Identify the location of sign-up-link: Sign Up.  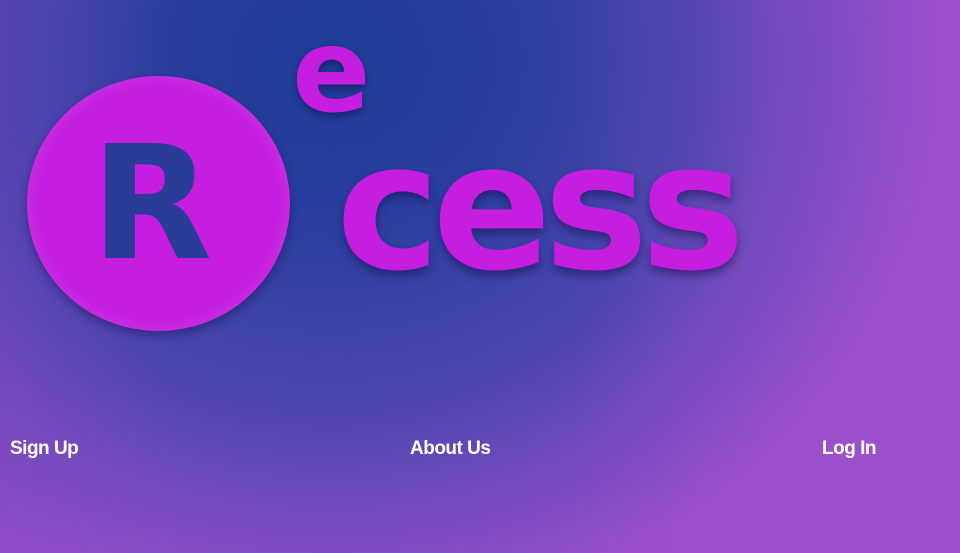
(44, 449).